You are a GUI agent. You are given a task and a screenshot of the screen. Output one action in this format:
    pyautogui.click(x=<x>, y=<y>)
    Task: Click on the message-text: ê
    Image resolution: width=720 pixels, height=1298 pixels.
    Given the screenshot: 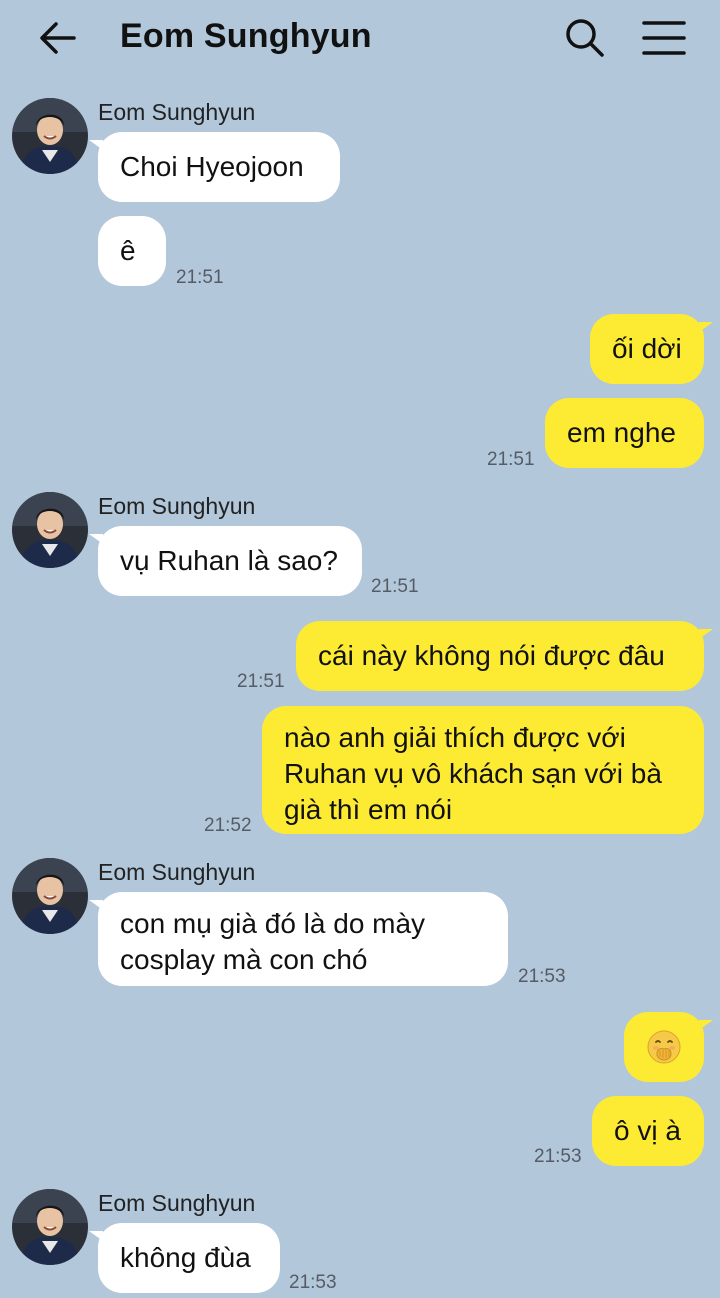 What is the action you would take?
    pyautogui.click(x=128, y=250)
    